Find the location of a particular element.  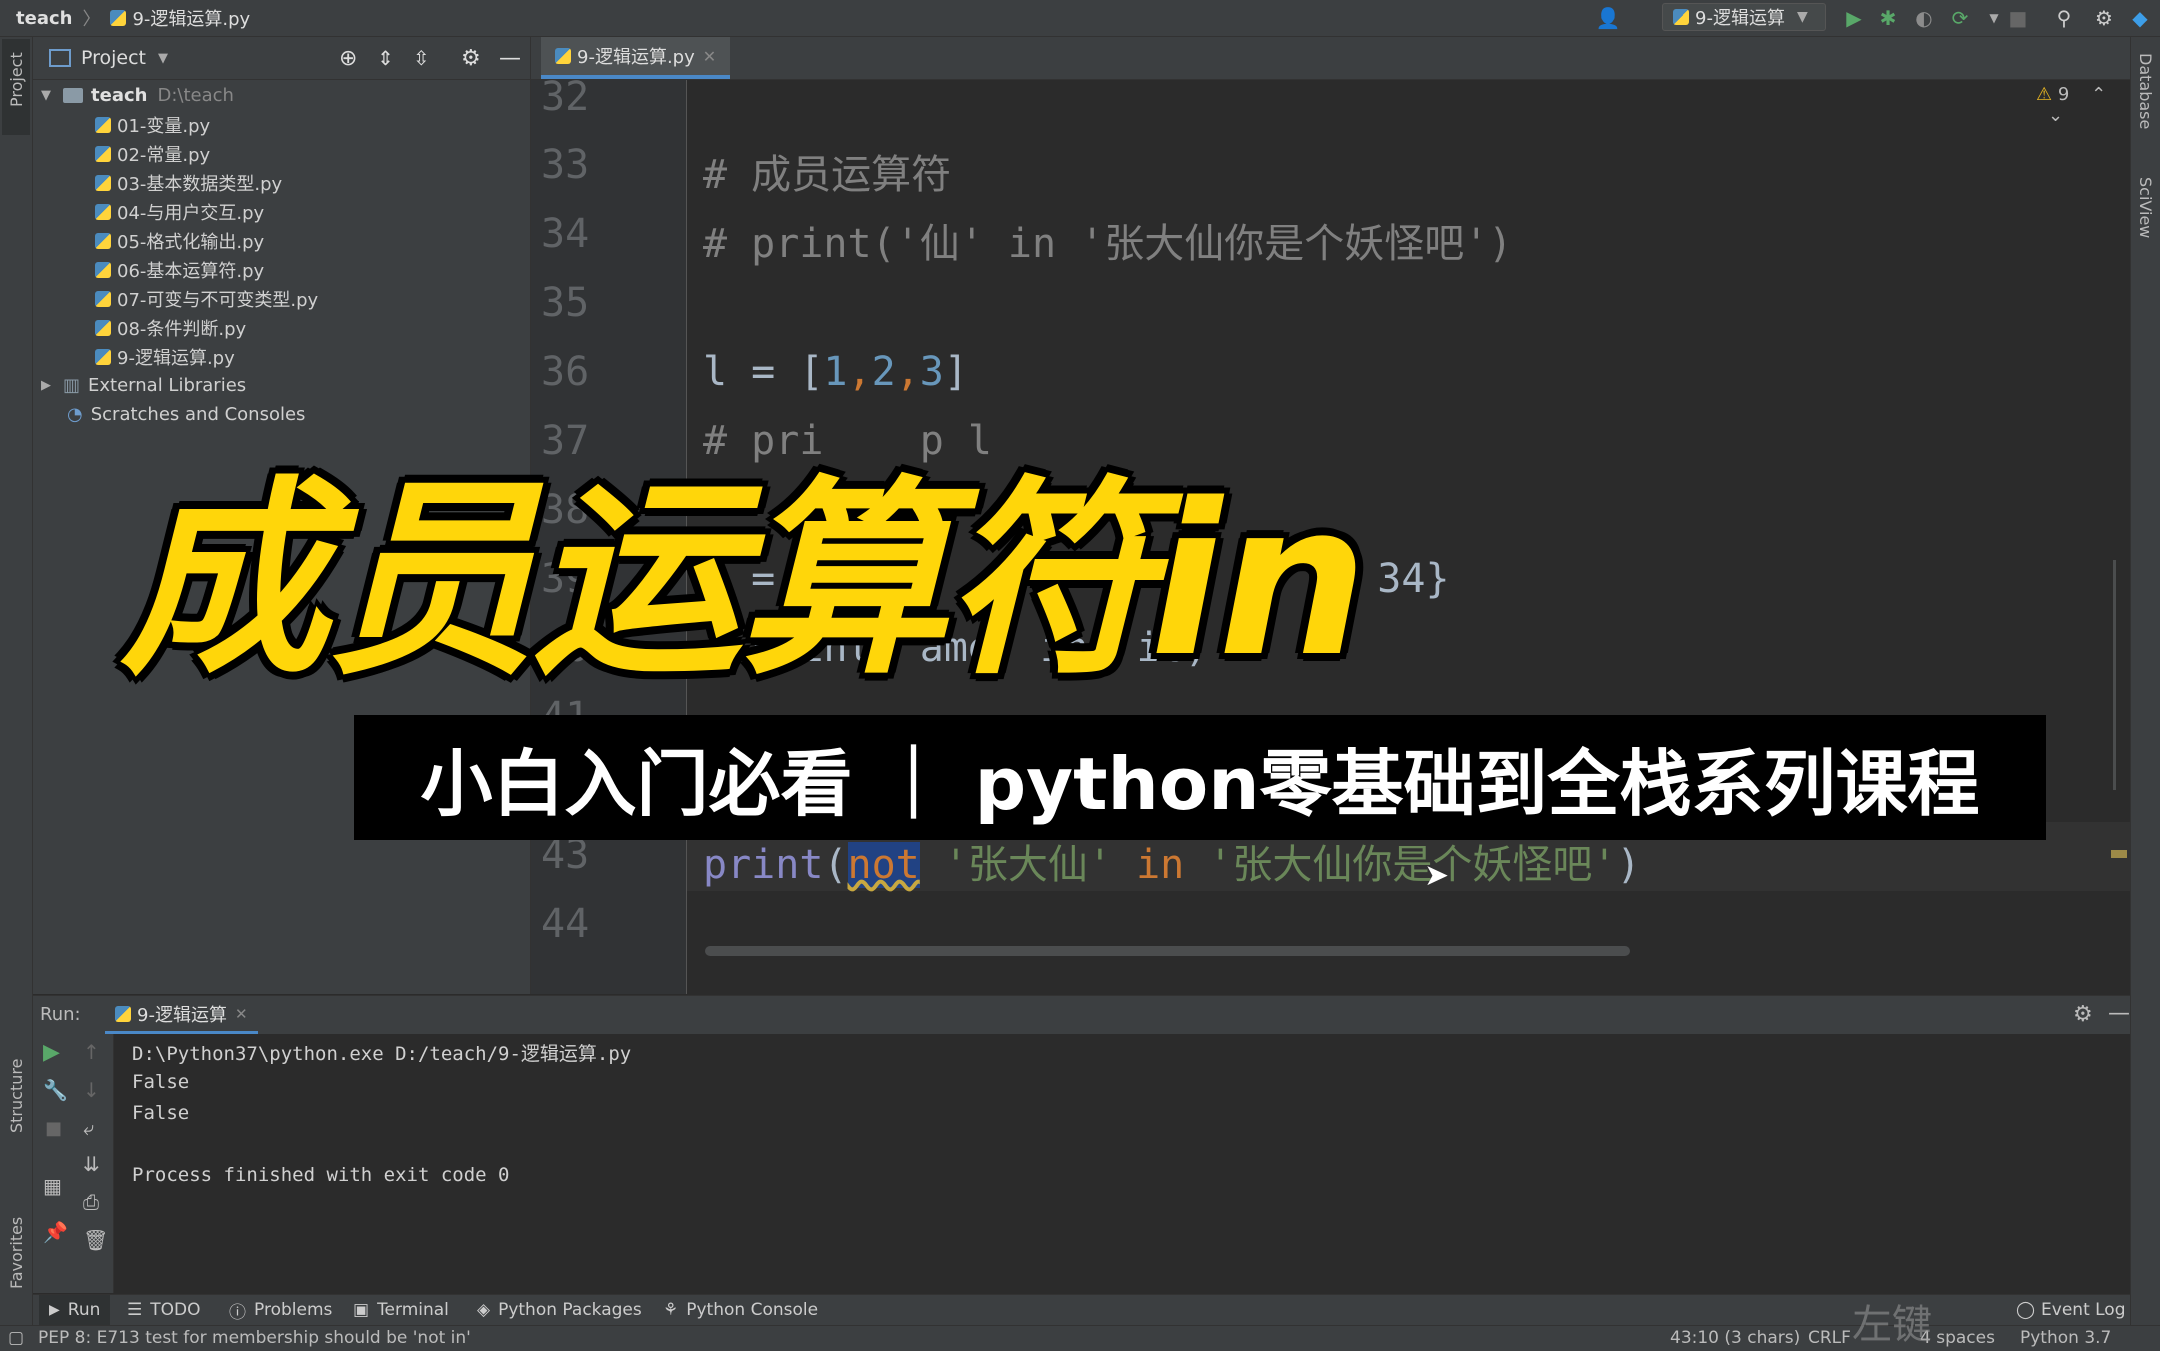

run-tab-label: 9-逻辑运算 is located at coordinates (182, 1015).